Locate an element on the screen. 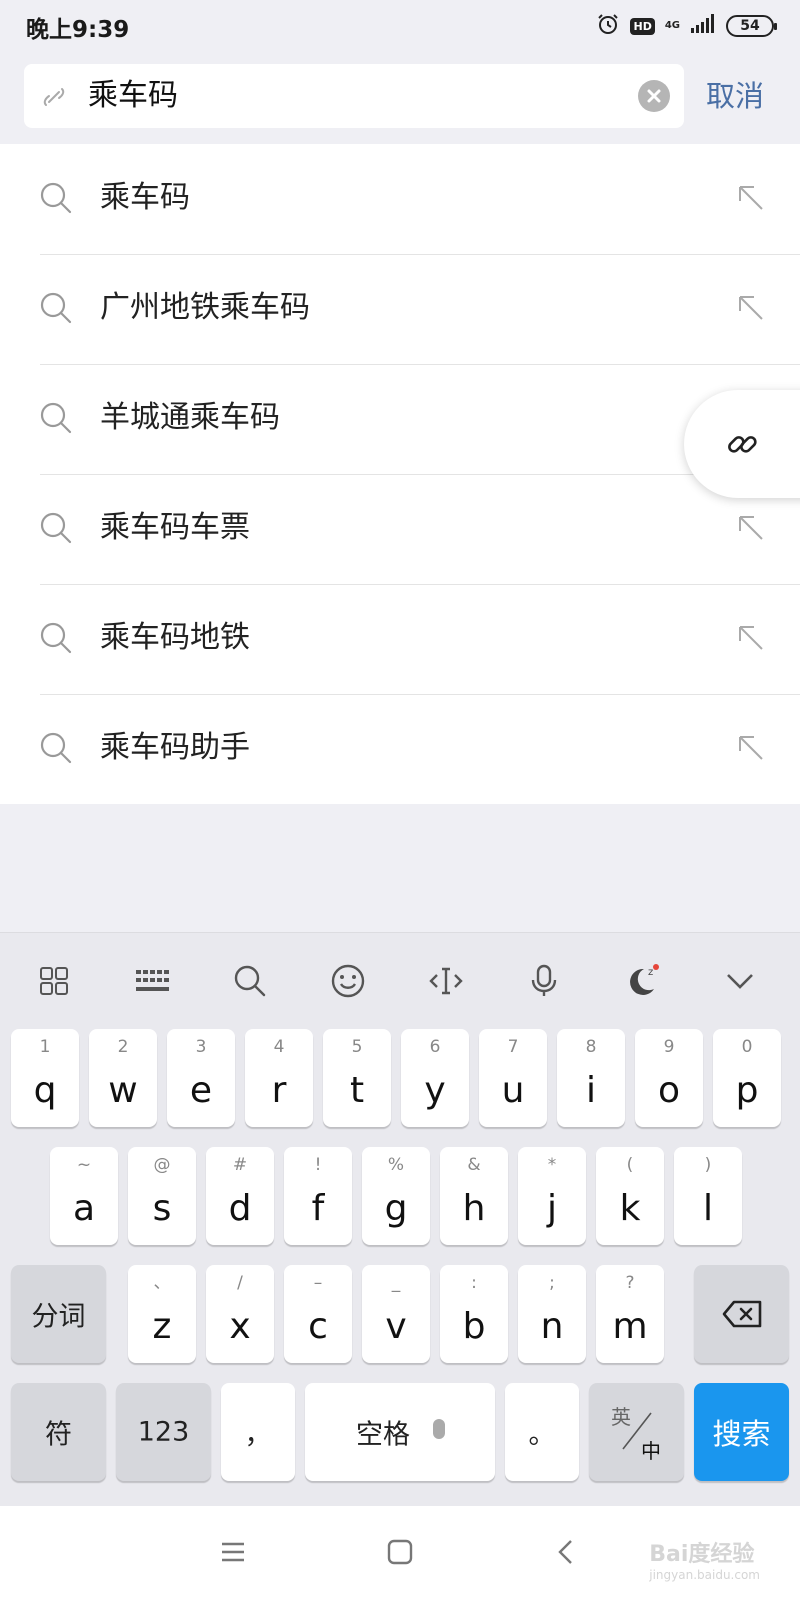  period-key: 。 is located at coordinates (542, 1432).